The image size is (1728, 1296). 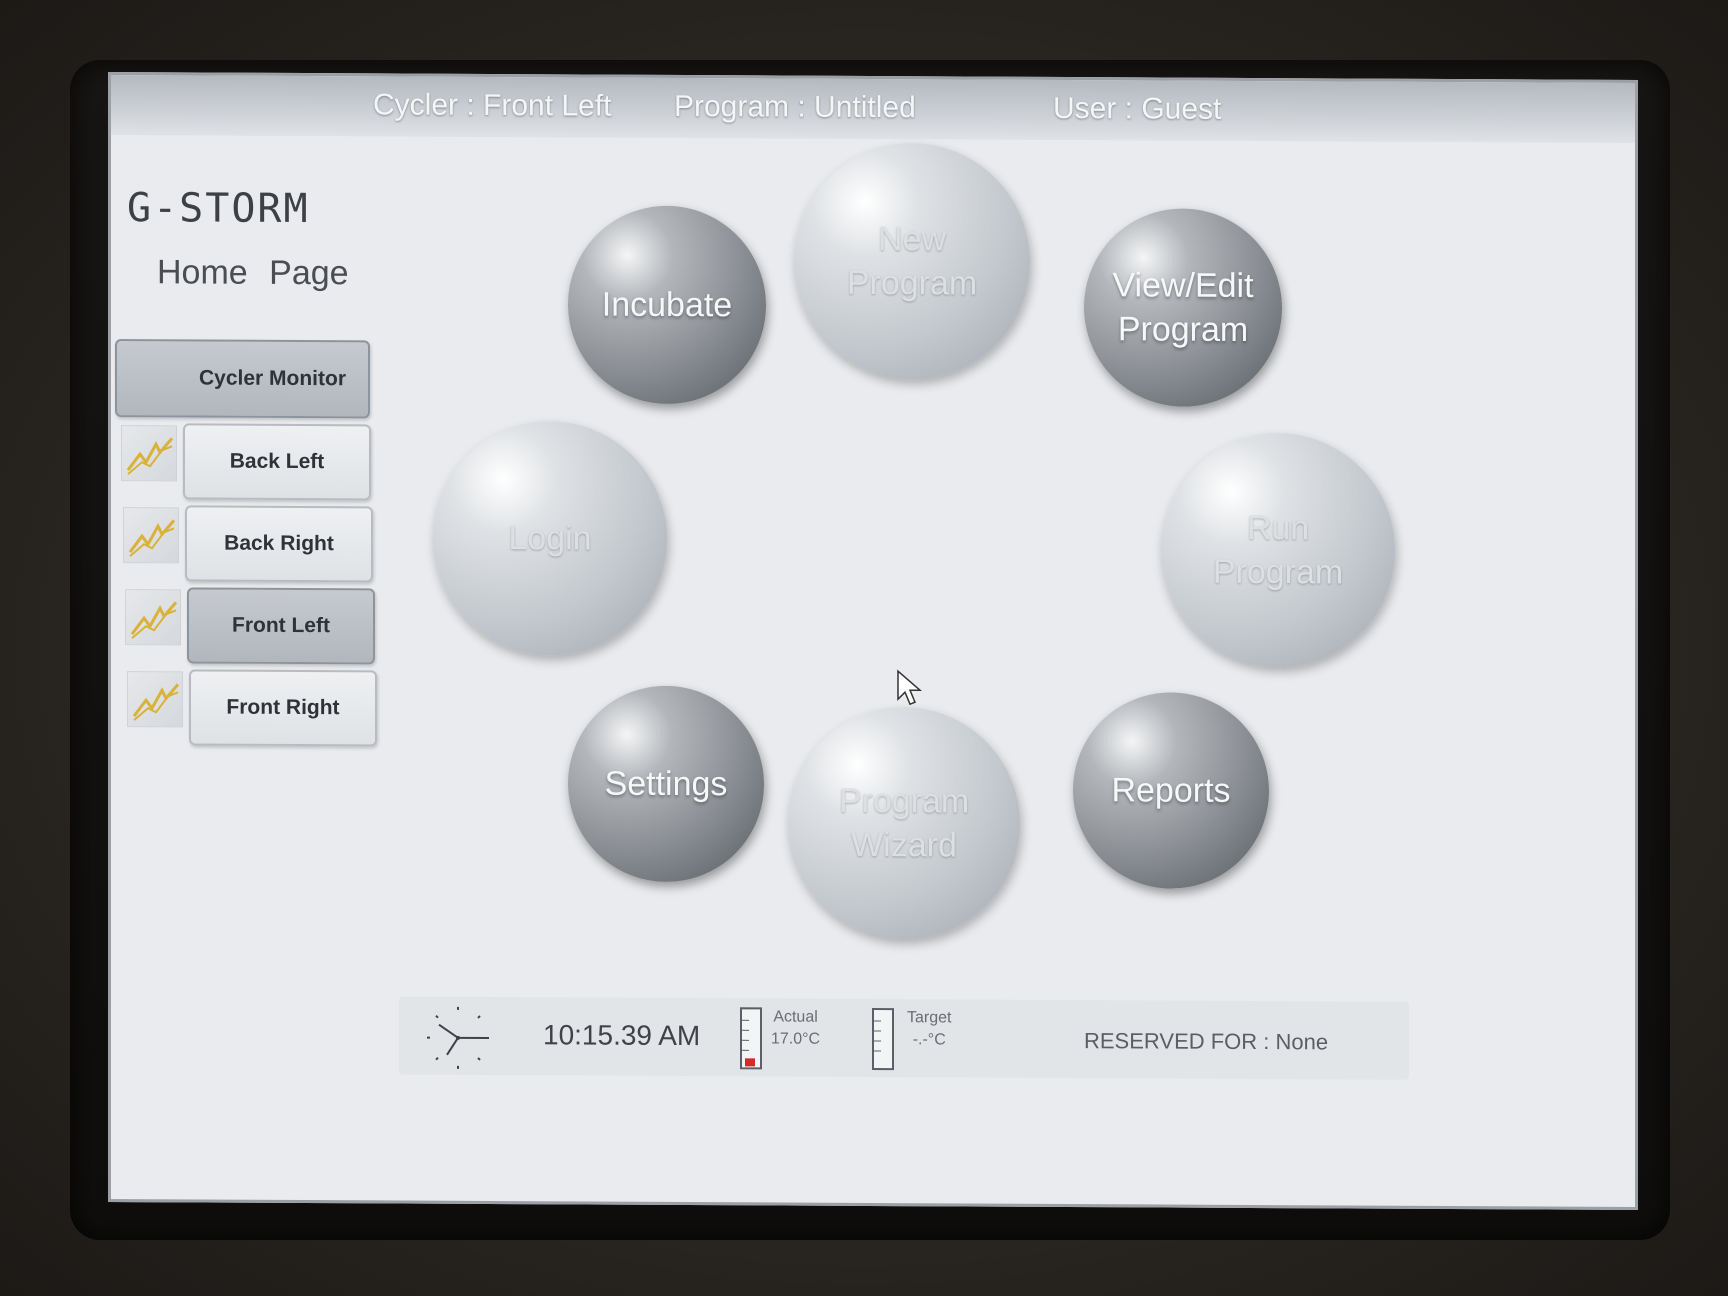 What do you see at coordinates (1278, 528) in the screenshot?
I see `run-program-label-line1: Run` at bounding box center [1278, 528].